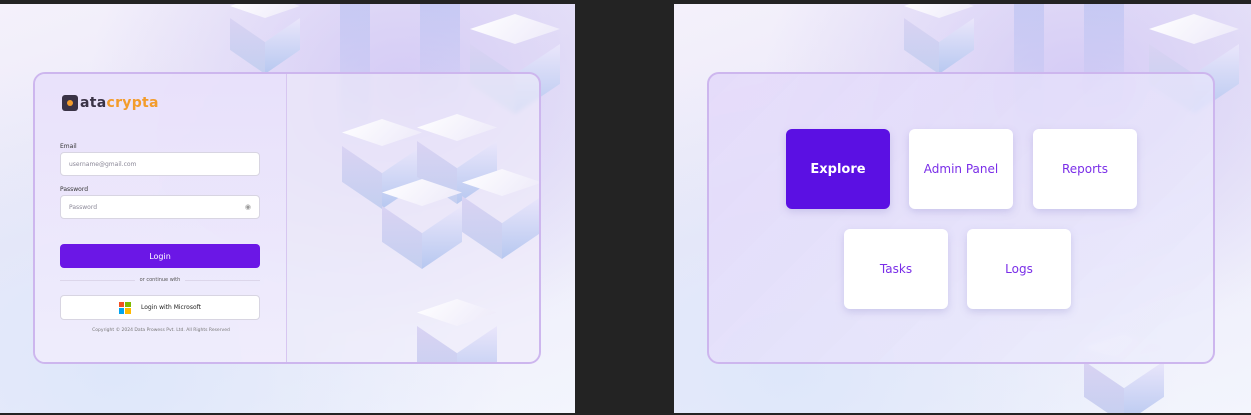  I want to click on email-label: Email, so click(68, 146).